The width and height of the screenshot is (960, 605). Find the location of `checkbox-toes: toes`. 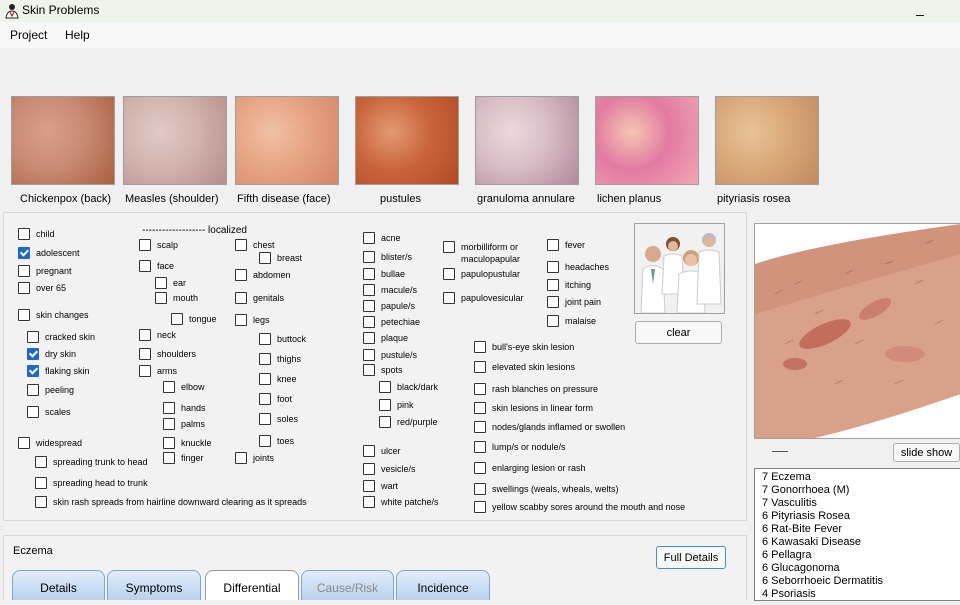

checkbox-toes: toes is located at coordinates (276, 441).